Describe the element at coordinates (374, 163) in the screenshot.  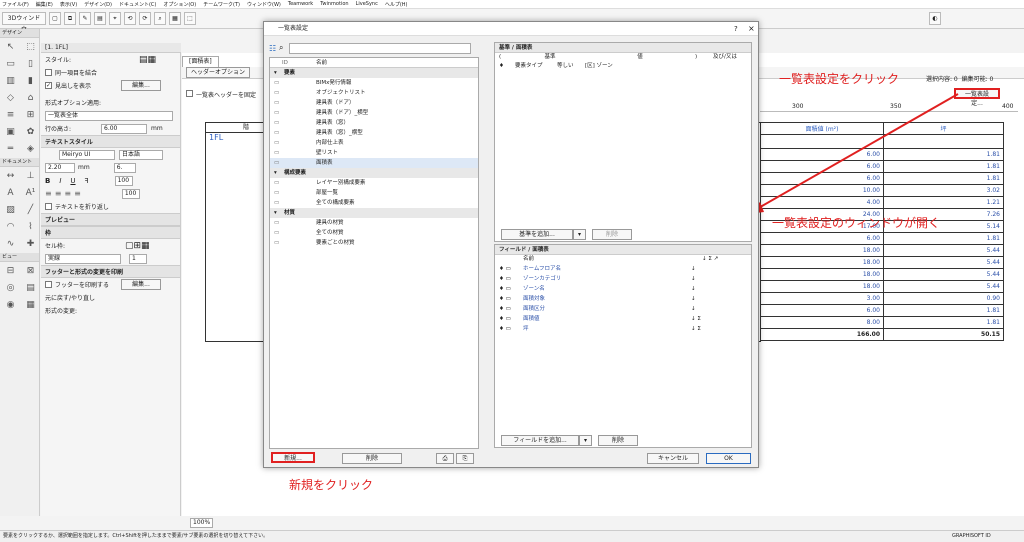
I see `list-item: ▭ 面積表` at that location.